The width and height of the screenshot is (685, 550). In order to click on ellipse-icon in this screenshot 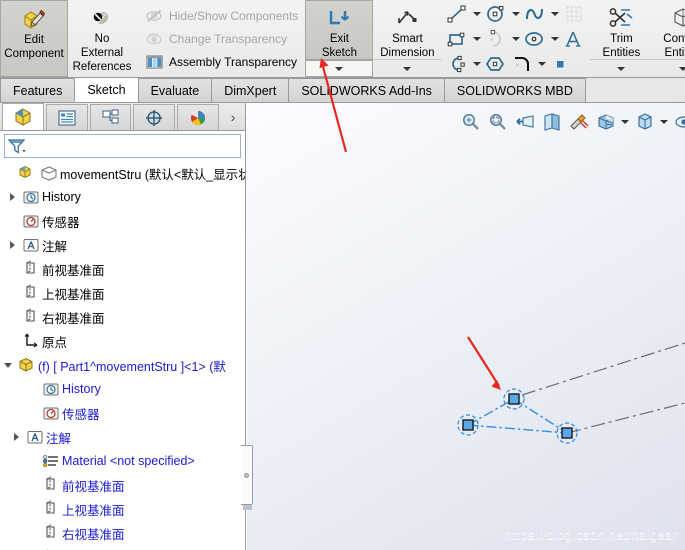, I will do `click(535, 39)`.